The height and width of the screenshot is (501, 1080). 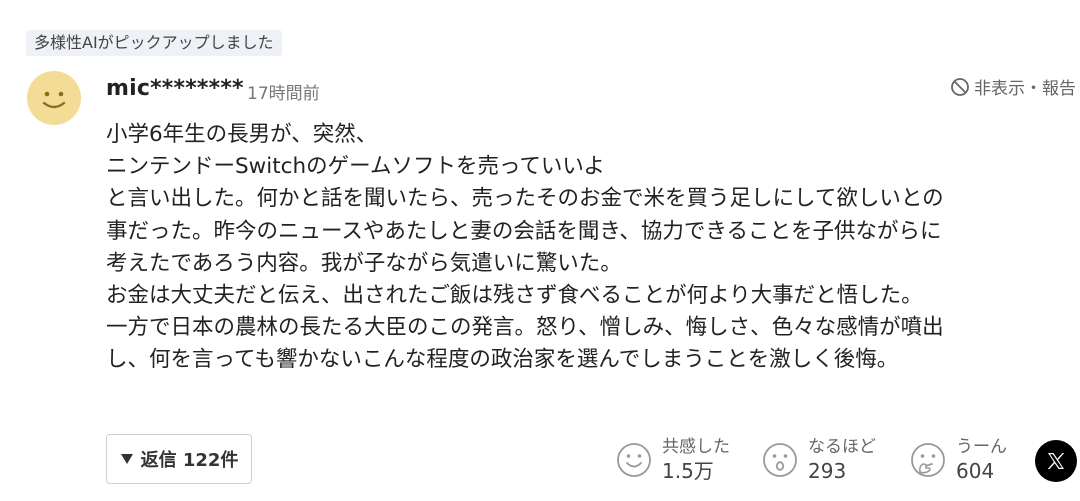 I want to click on reply-button: 返信 122件, so click(x=179, y=459).